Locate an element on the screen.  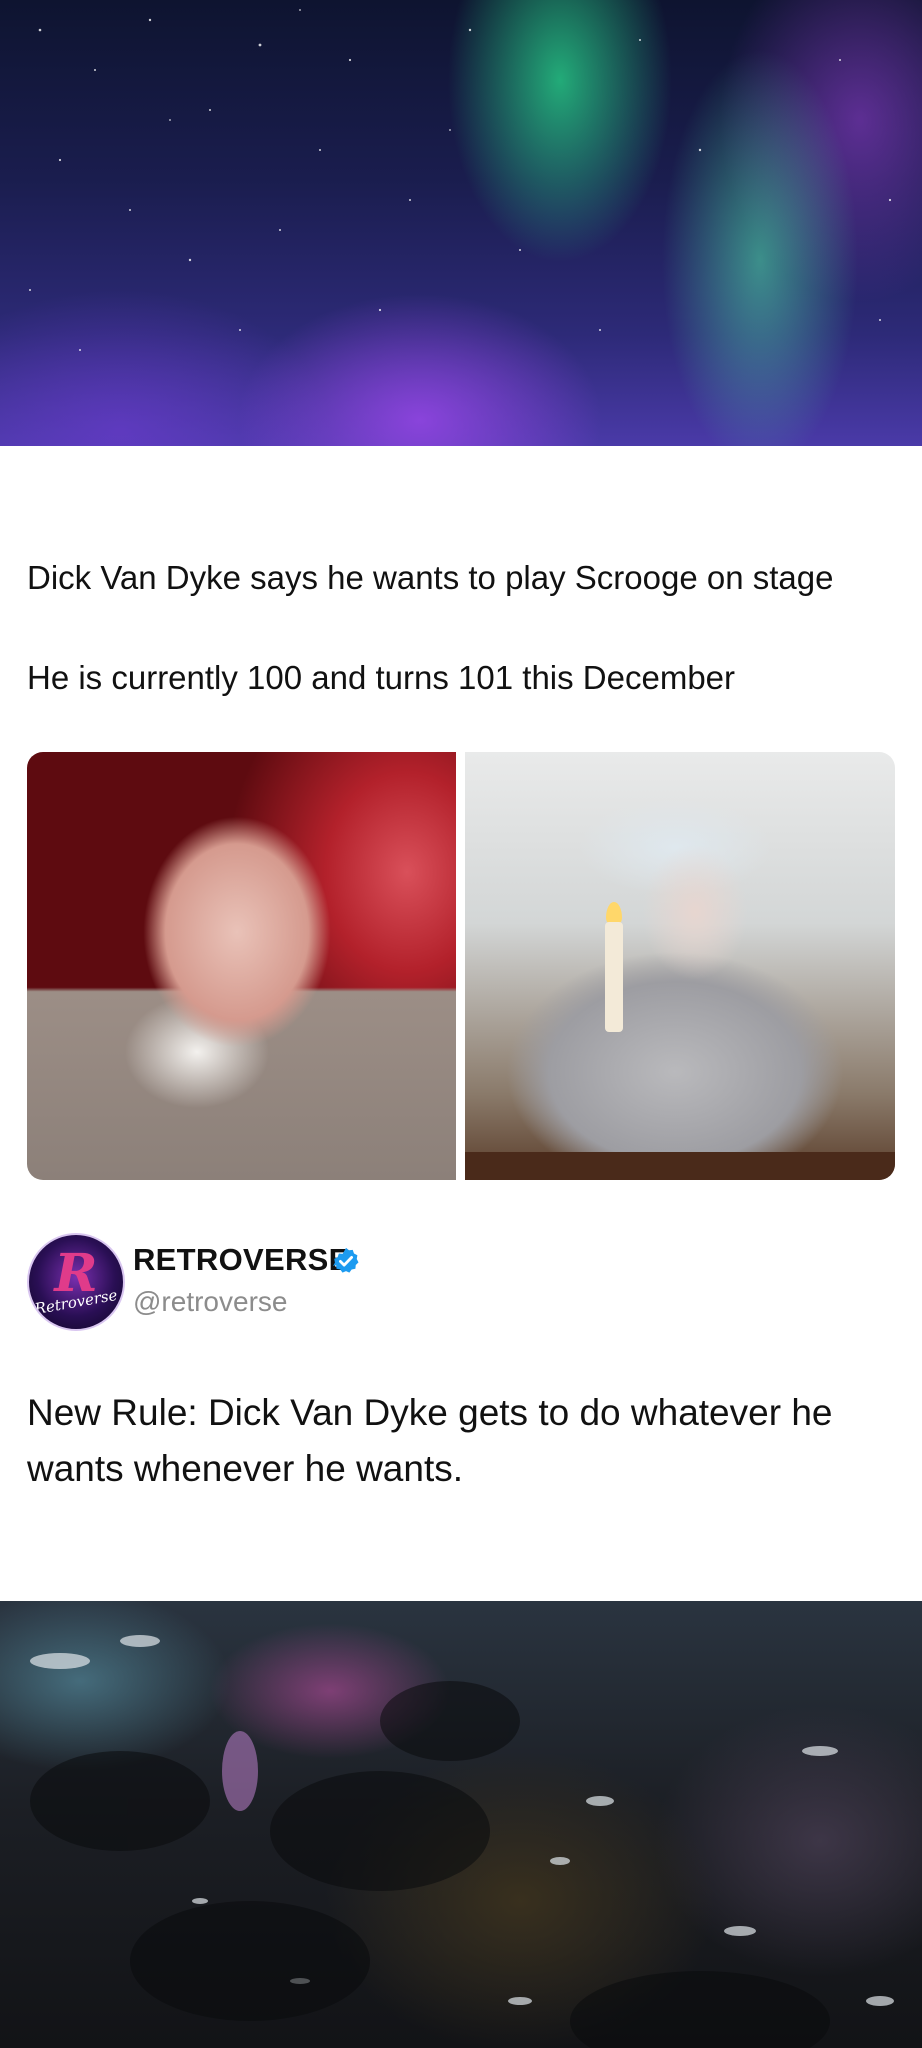
verified-badge-icon is located at coordinates (346, 1260).